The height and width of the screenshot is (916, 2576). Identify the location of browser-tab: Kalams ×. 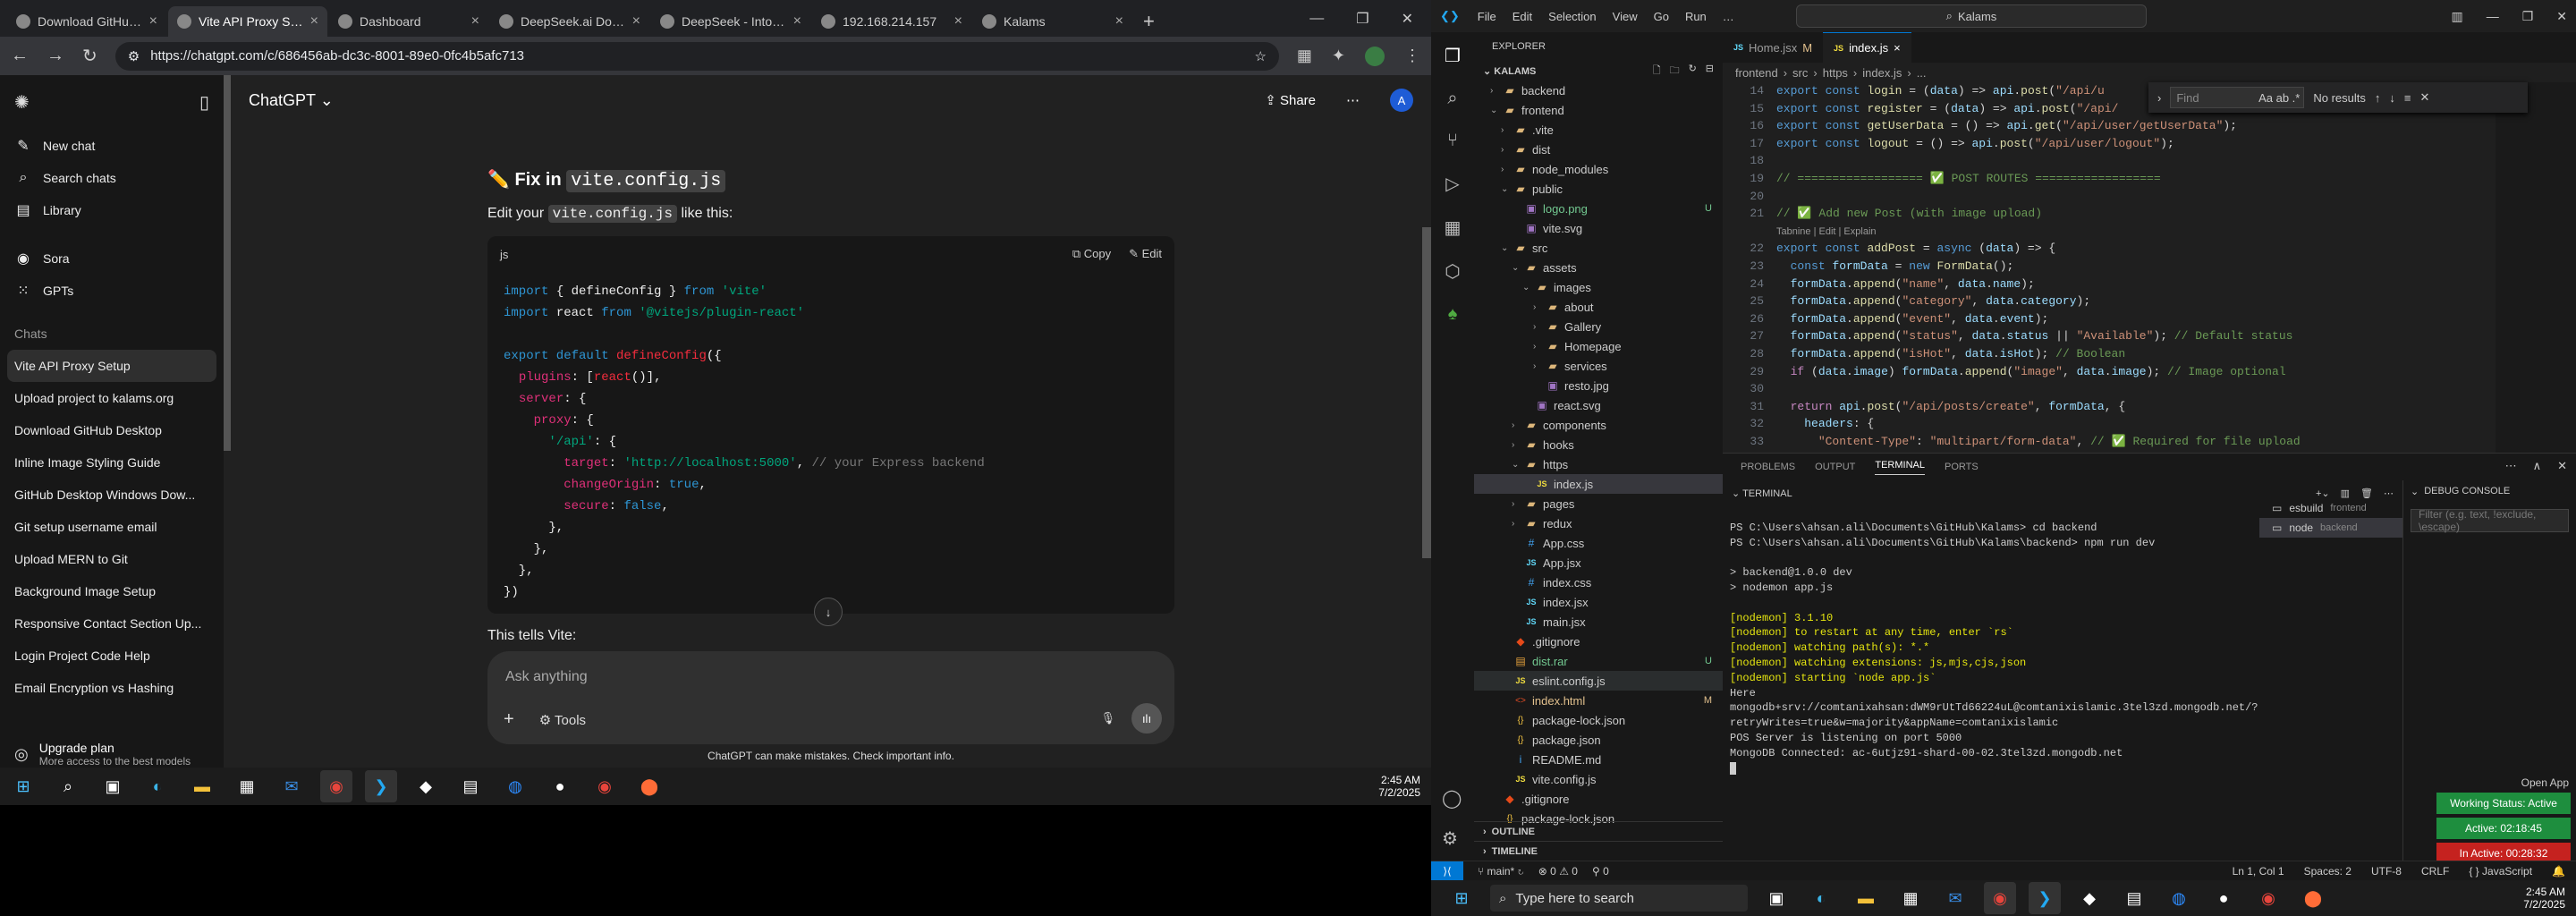
(1052, 21).